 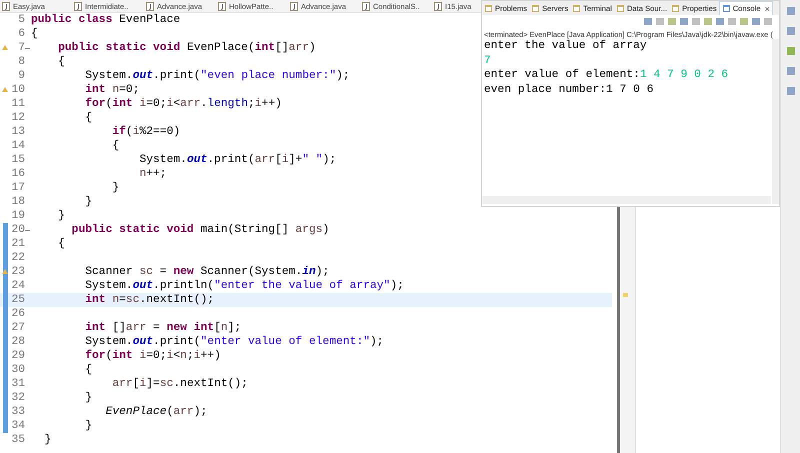 I want to click on line-number: 27, so click(x=18, y=328).